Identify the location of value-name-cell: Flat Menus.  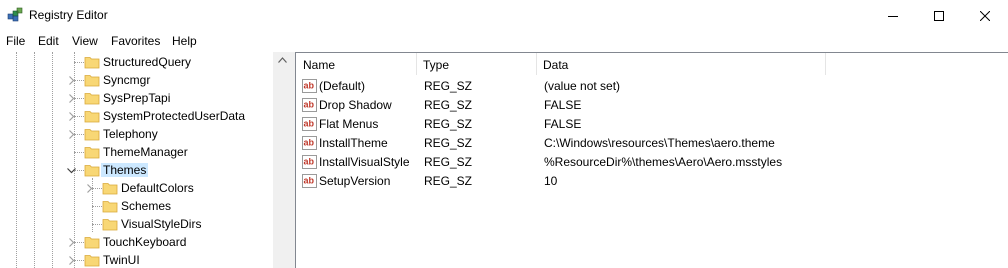
(349, 124).